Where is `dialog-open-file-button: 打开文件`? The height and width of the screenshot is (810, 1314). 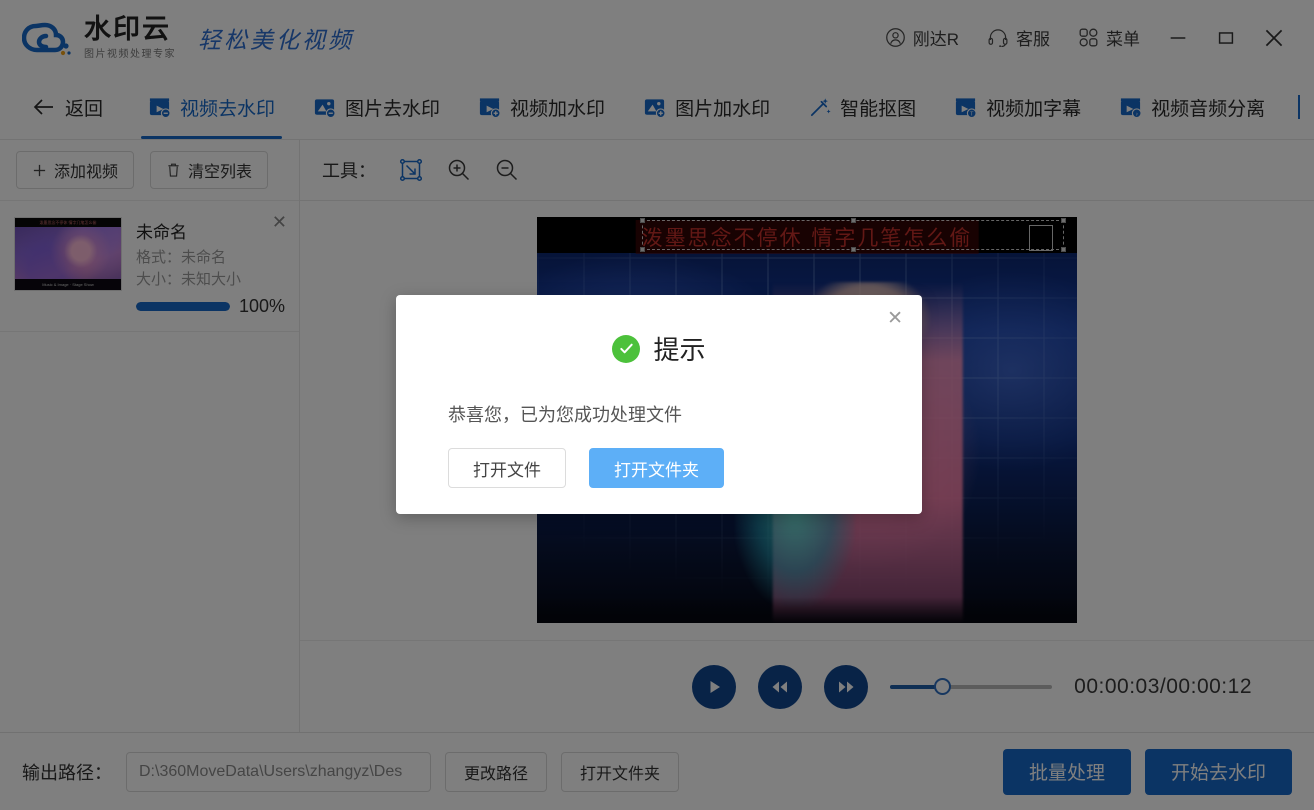
dialog-open-file-button: 打开文件 is located at coordinates (507, 468).